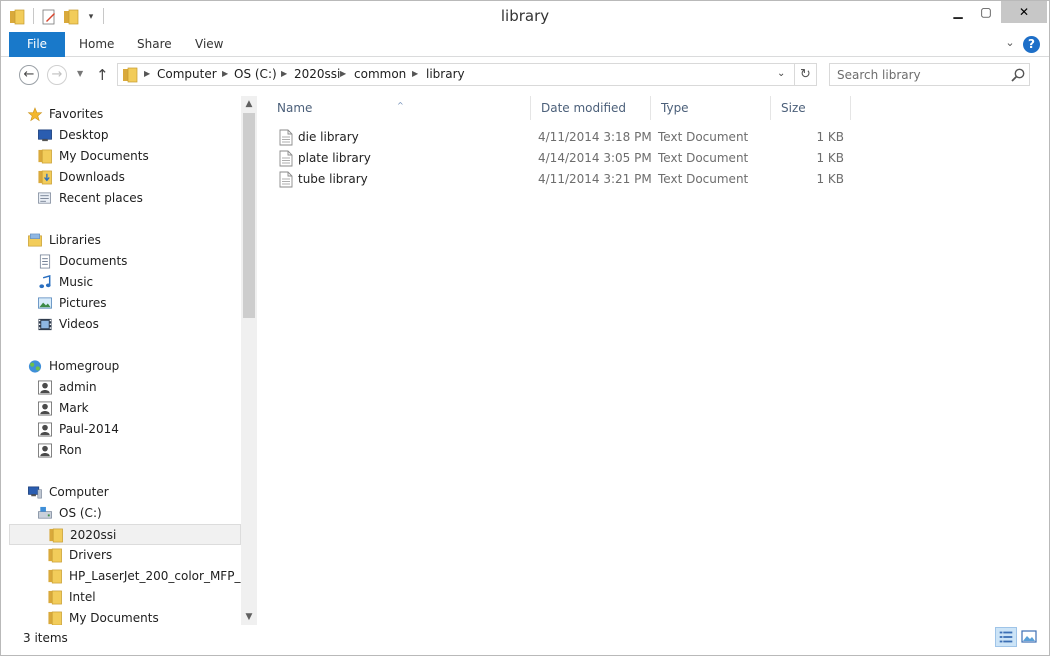 This screenshot has height=656, width=1050. I want to click on scroll-down-arrow-icon: ▼, so click(249, 617).